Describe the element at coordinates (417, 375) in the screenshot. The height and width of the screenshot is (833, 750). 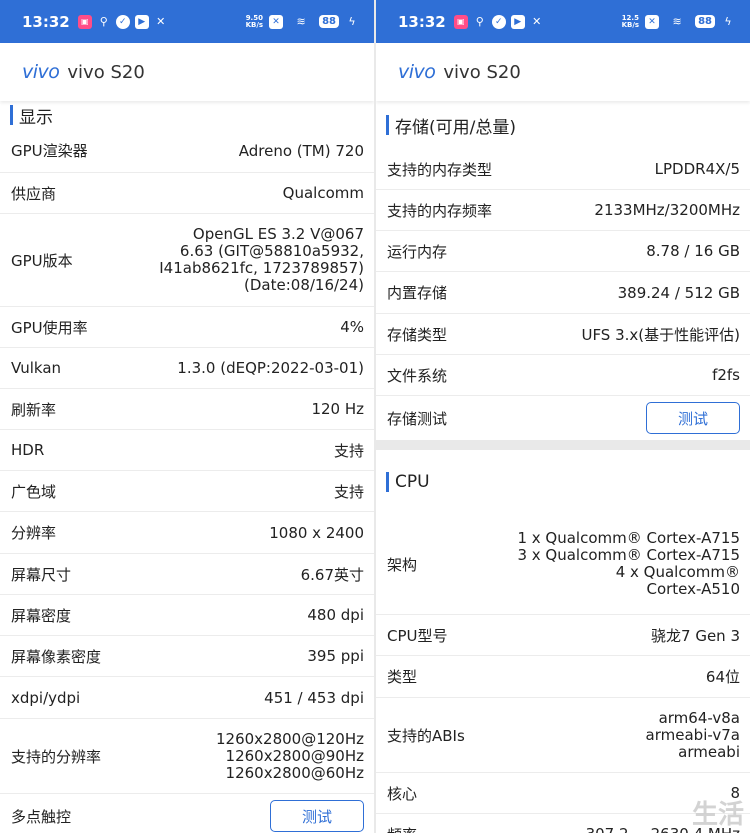
I see `row-key: 文件系统` at that location.